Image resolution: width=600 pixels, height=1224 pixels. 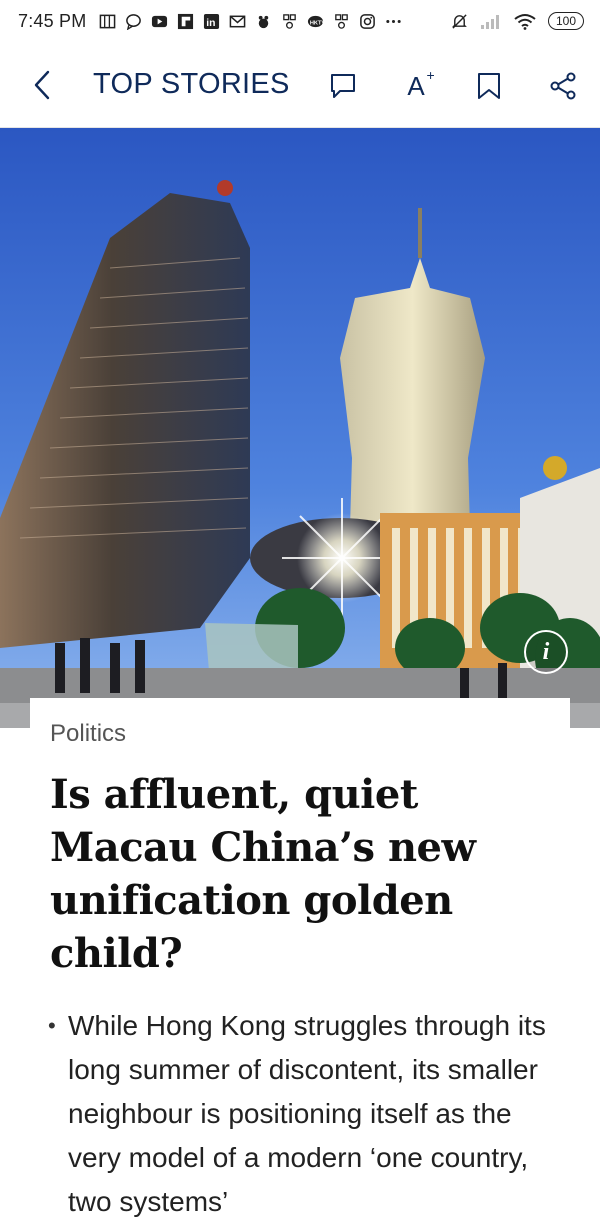 What do you see at coordinates (108, 21) in the screenshot?
I see `news-icon` at bounding box center [108, 21].